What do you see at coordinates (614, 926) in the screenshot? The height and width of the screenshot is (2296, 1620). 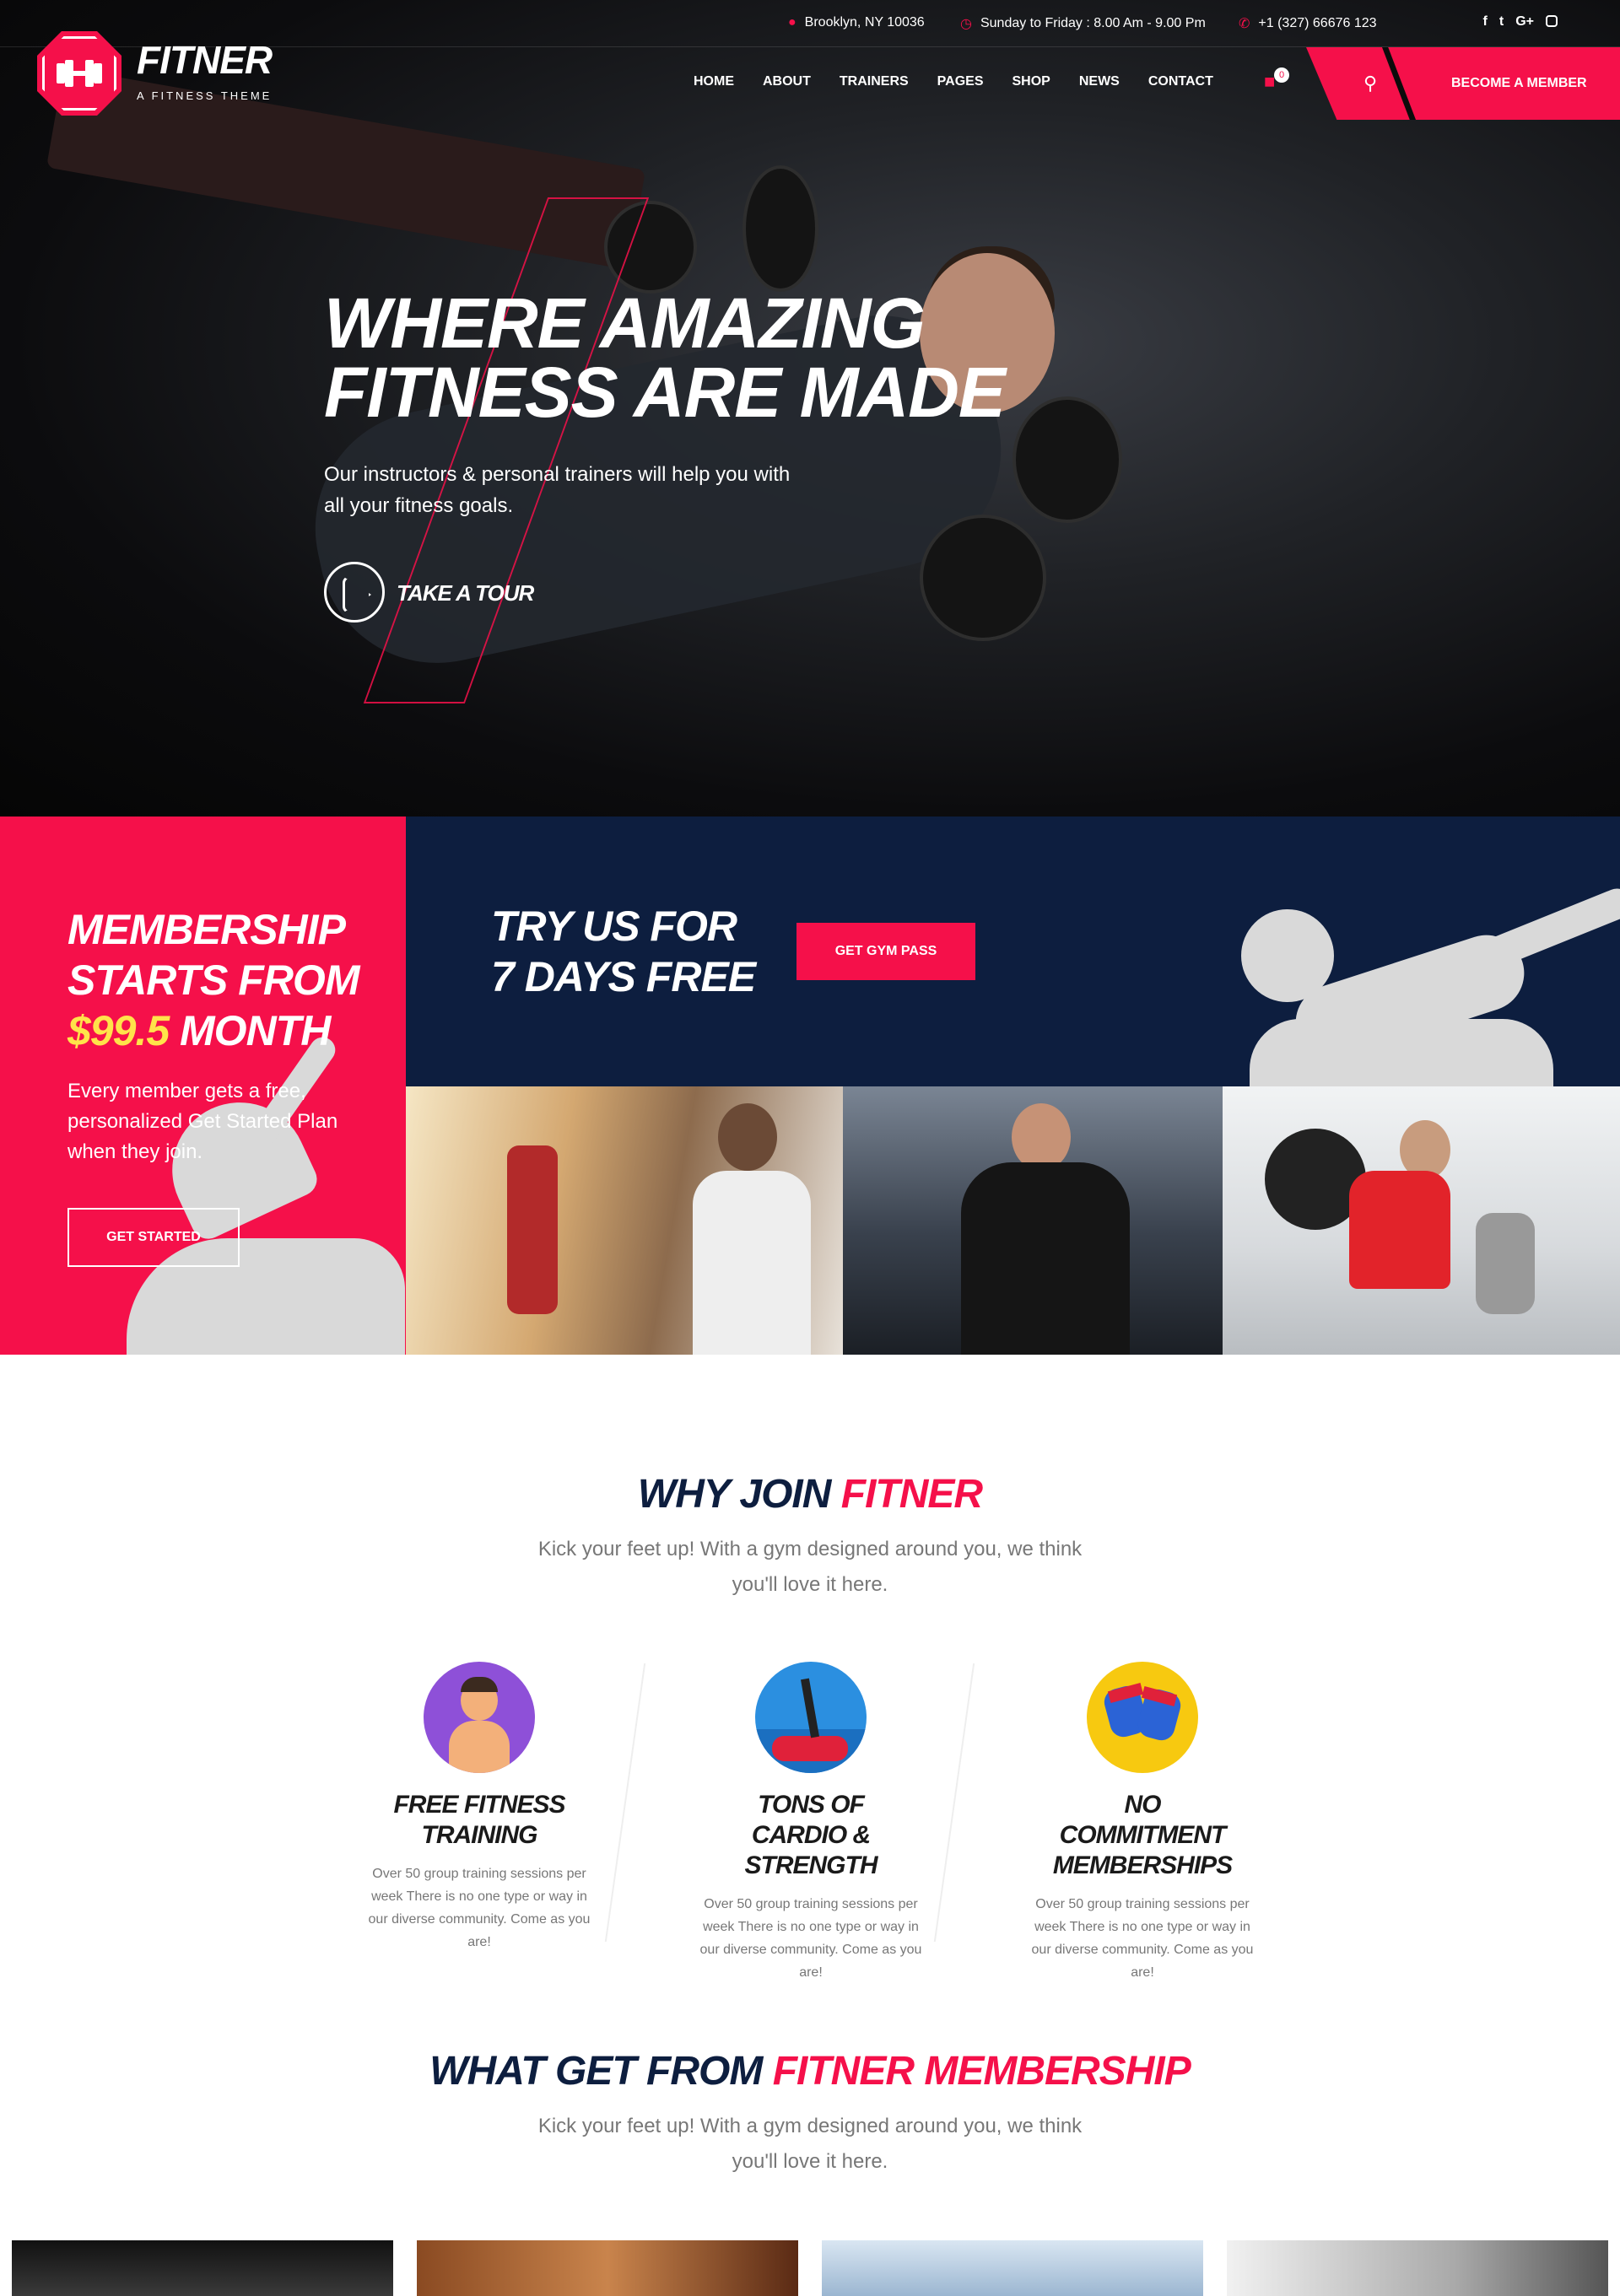 I see `trial-line1: TRY US FOR` at bounding box center [614, 926].